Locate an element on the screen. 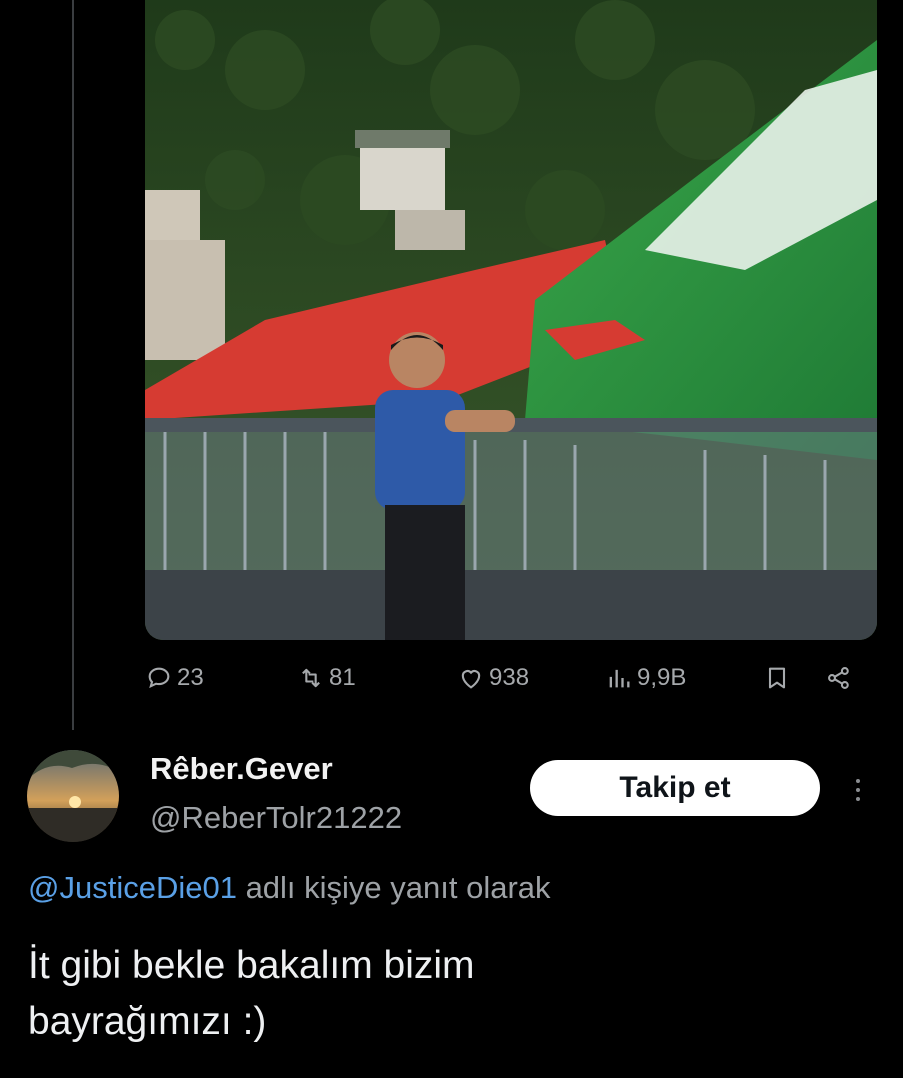 The image size is (903, 1078). share-action is located at coordinates (839, 678).